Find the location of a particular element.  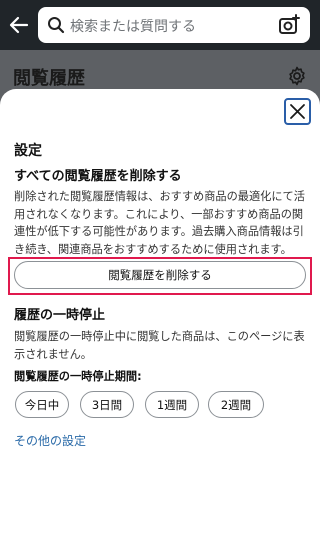

camera-search-icon is located at coordinates (289, 25).